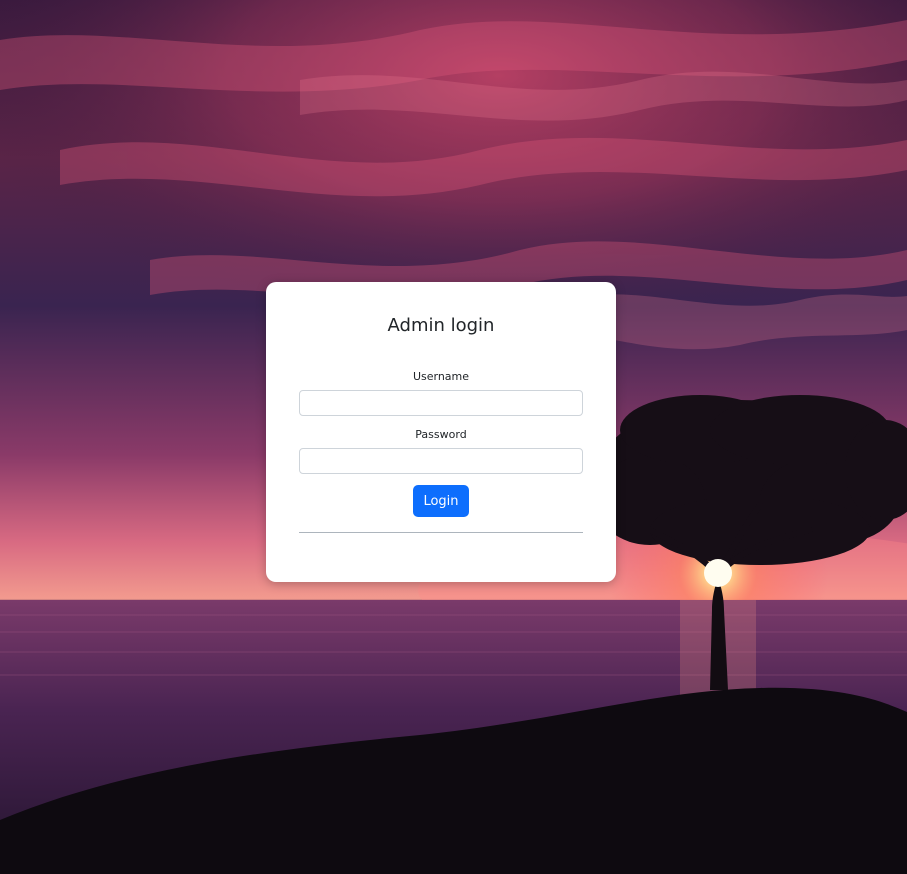 The image size is (907, 874). I want to click on login-title: Admin login, so click(441, 325).